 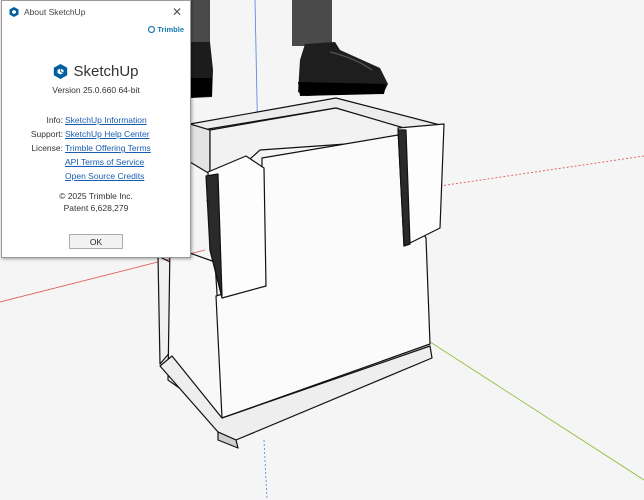 What do you see at coordinates (106, 120) in the screenshot?
I see `sketchup-information-link: SketchUp Information` at bounding box center [106, 120].